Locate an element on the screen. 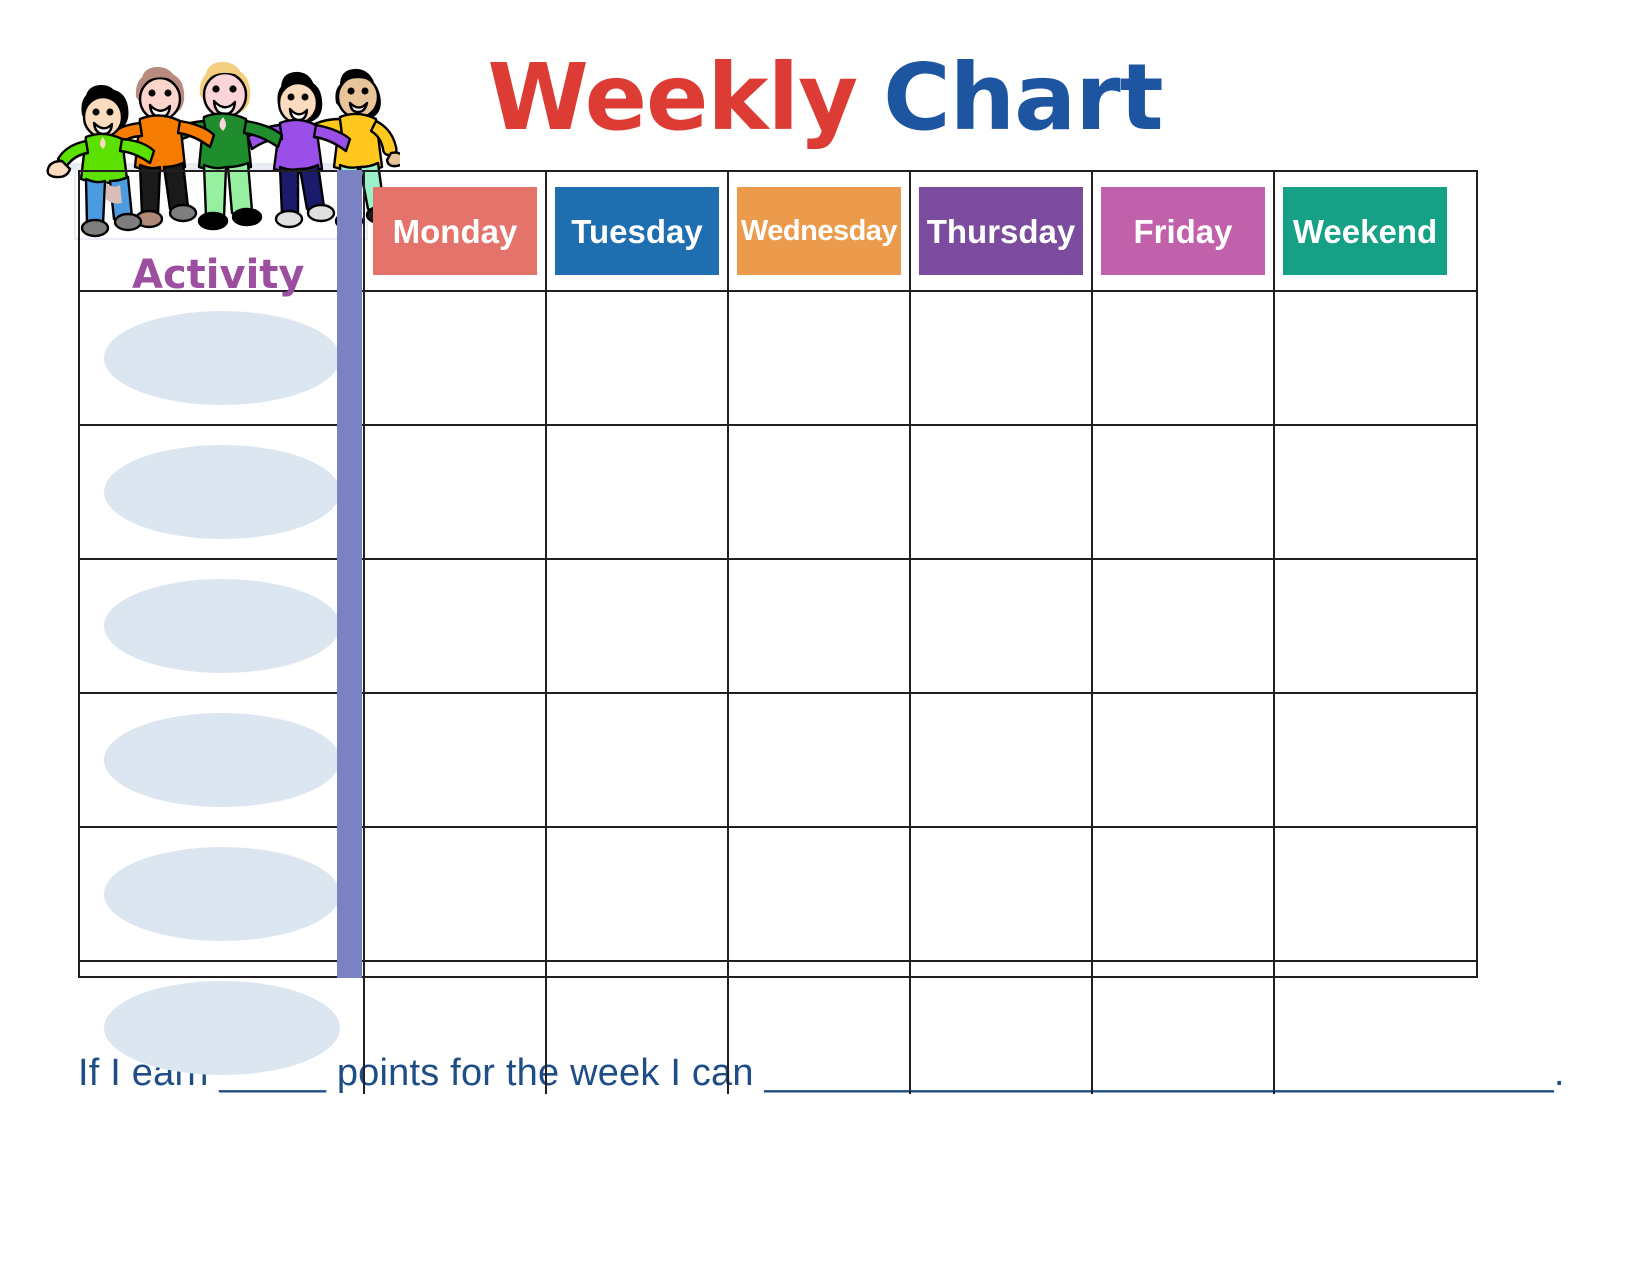  day-chip-tuesday: Tuesday is located at coordinates (637, 231).